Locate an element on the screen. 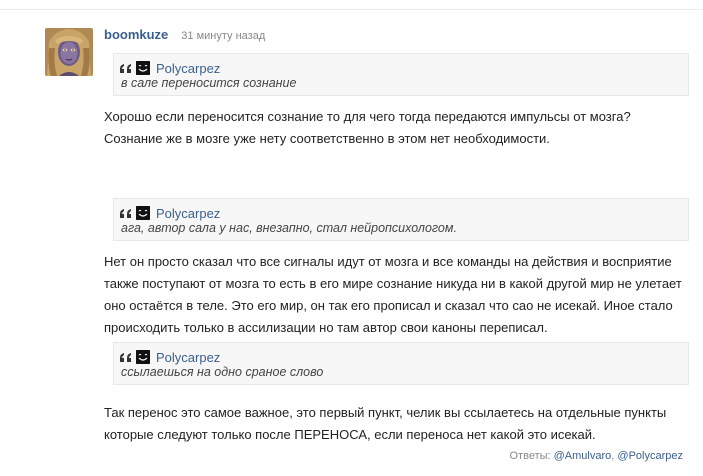  username-link: boomkuze is located at coordinates (136, 34).